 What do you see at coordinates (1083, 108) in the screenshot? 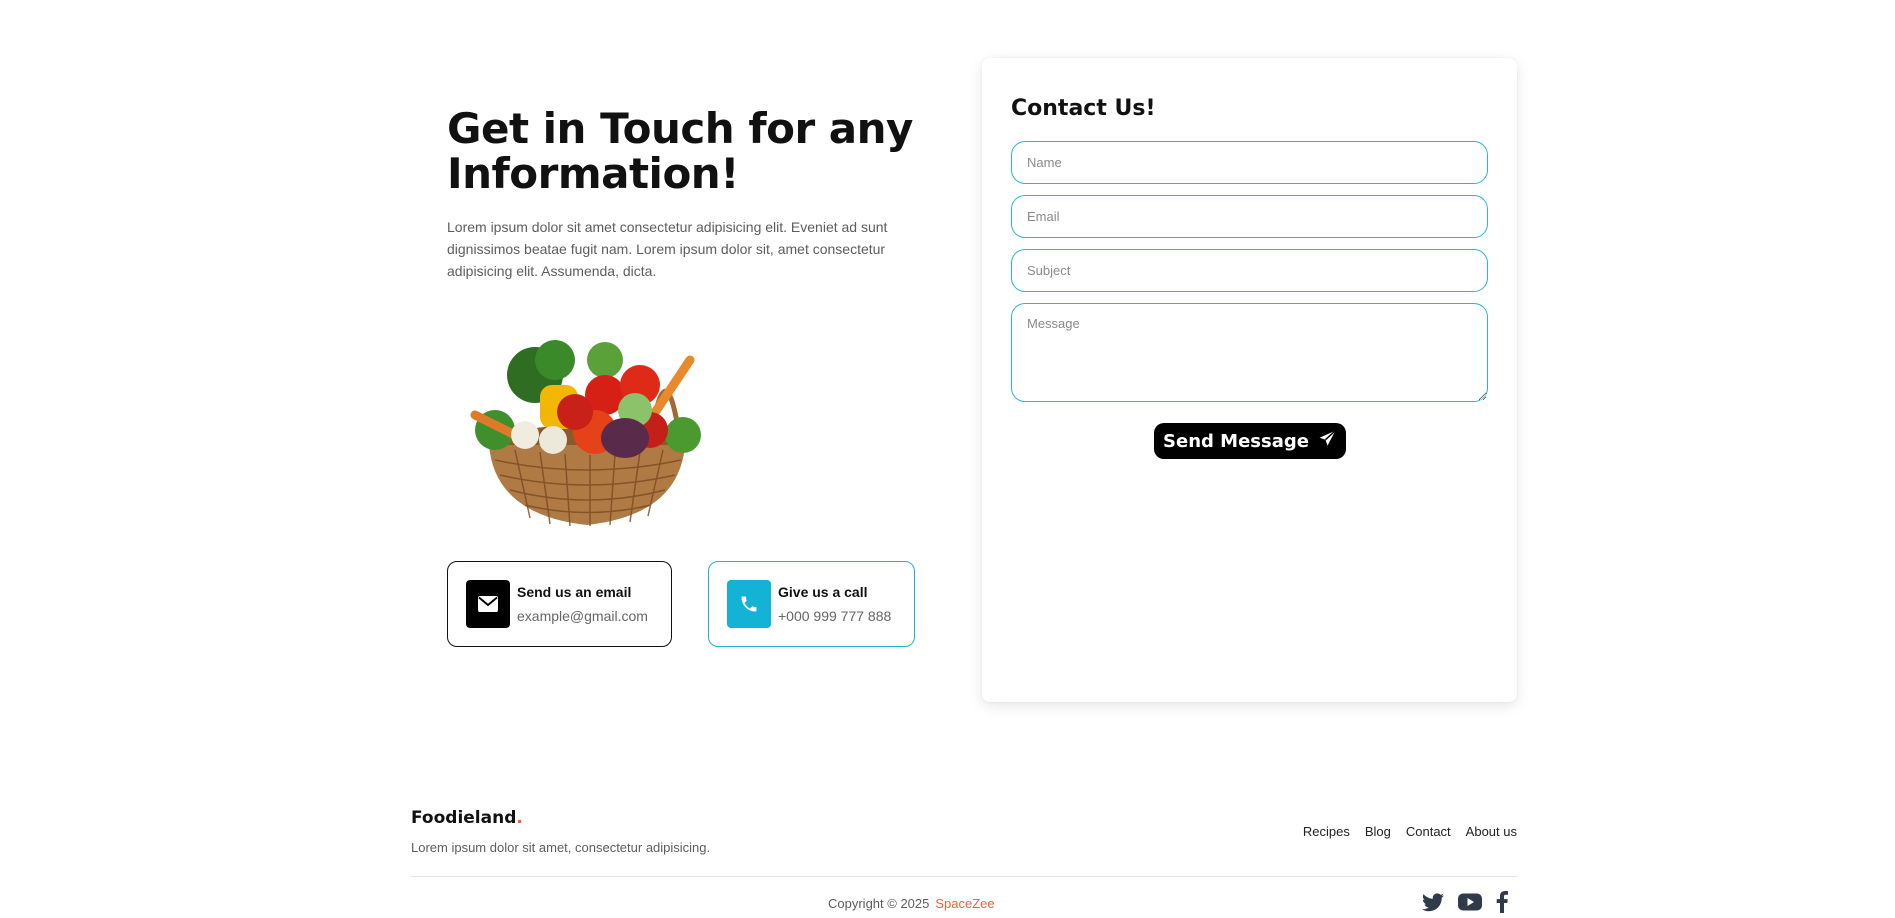
I see `contact-form-title: Contact Us!` at bounding box center [1083, 108].